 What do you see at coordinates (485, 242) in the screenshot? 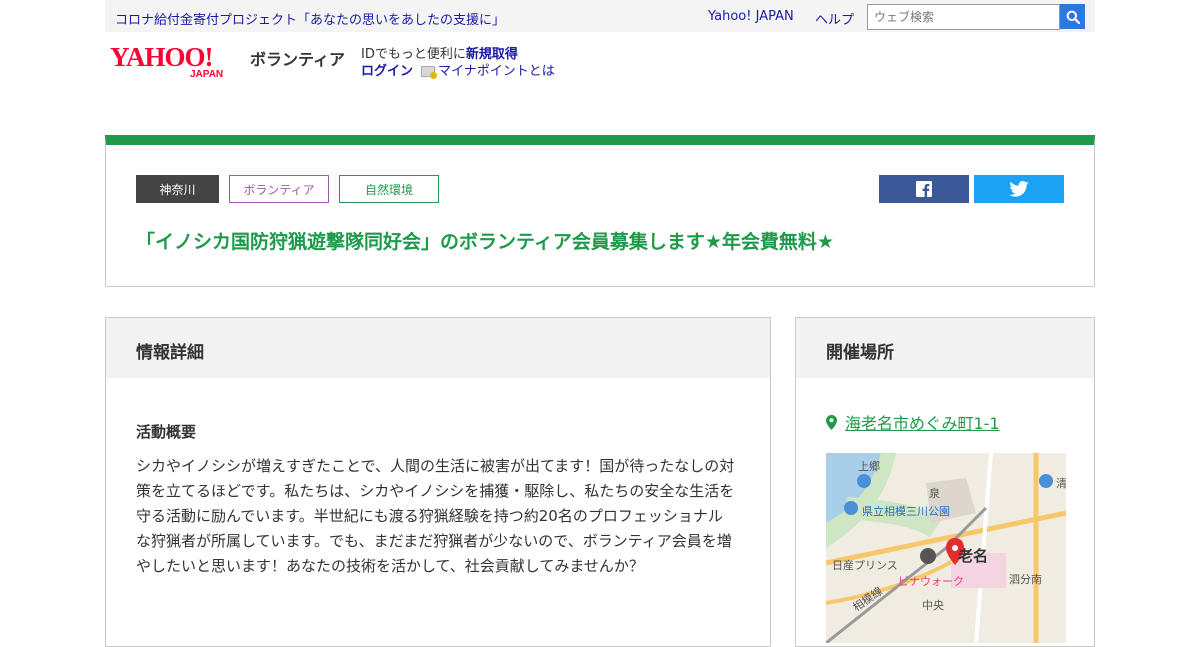
I see `page-title: 「イノシカ国防狩猟遊撃隊同好会」のボランティア会員募集します★年会費無料★` at bounding box center [485, 242].